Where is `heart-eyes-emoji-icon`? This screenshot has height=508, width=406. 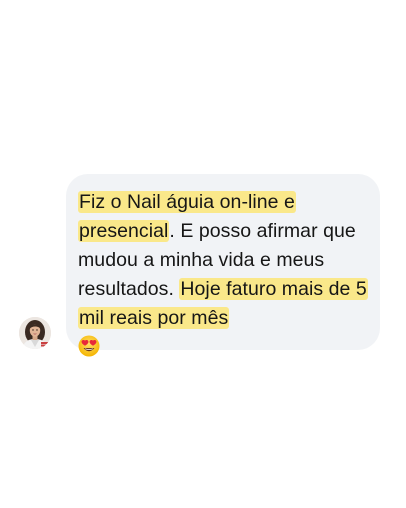 heart-eyes-emoji-icon is located at coordinates (89, 346).